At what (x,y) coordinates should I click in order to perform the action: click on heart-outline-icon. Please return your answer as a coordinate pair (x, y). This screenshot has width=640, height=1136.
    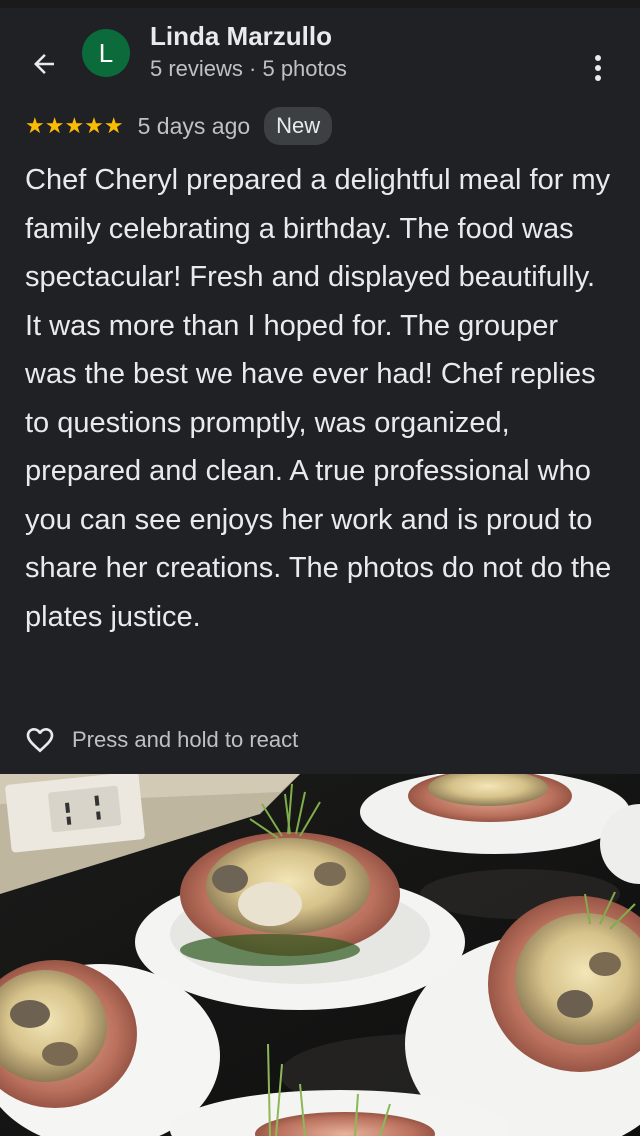
    Looking at the image, I should click on (40, 740).